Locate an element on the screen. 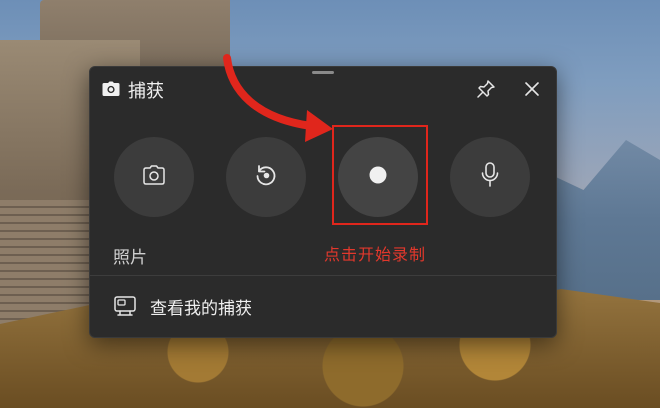 This screenshot has height=408, width=660. microphone-icon is located at coordinates (490, 177).